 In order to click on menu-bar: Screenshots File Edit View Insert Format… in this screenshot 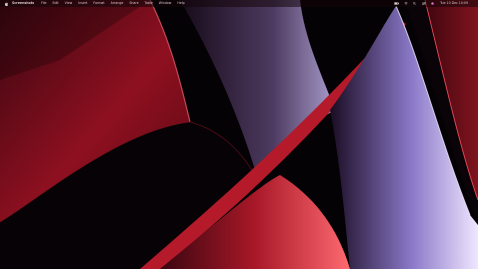, I will do `click(239, 3)`.